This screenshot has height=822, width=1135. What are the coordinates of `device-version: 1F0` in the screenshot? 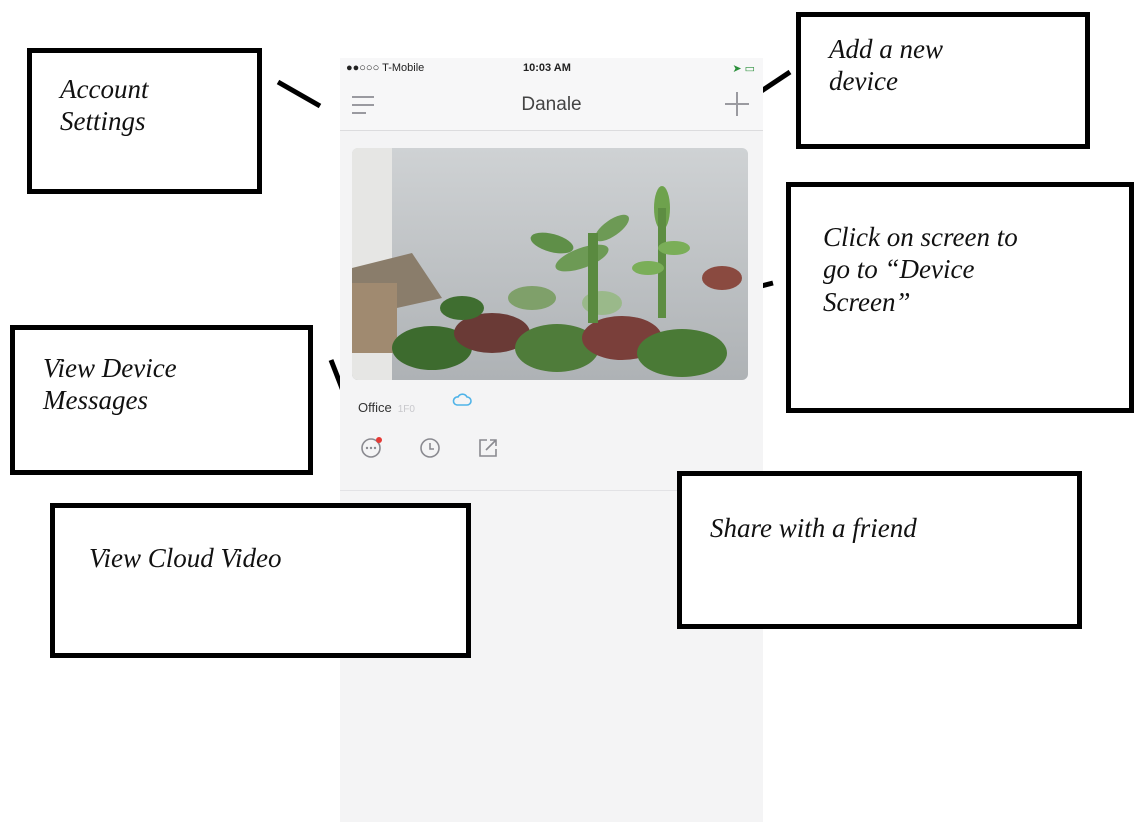 It's located at (406, 409).